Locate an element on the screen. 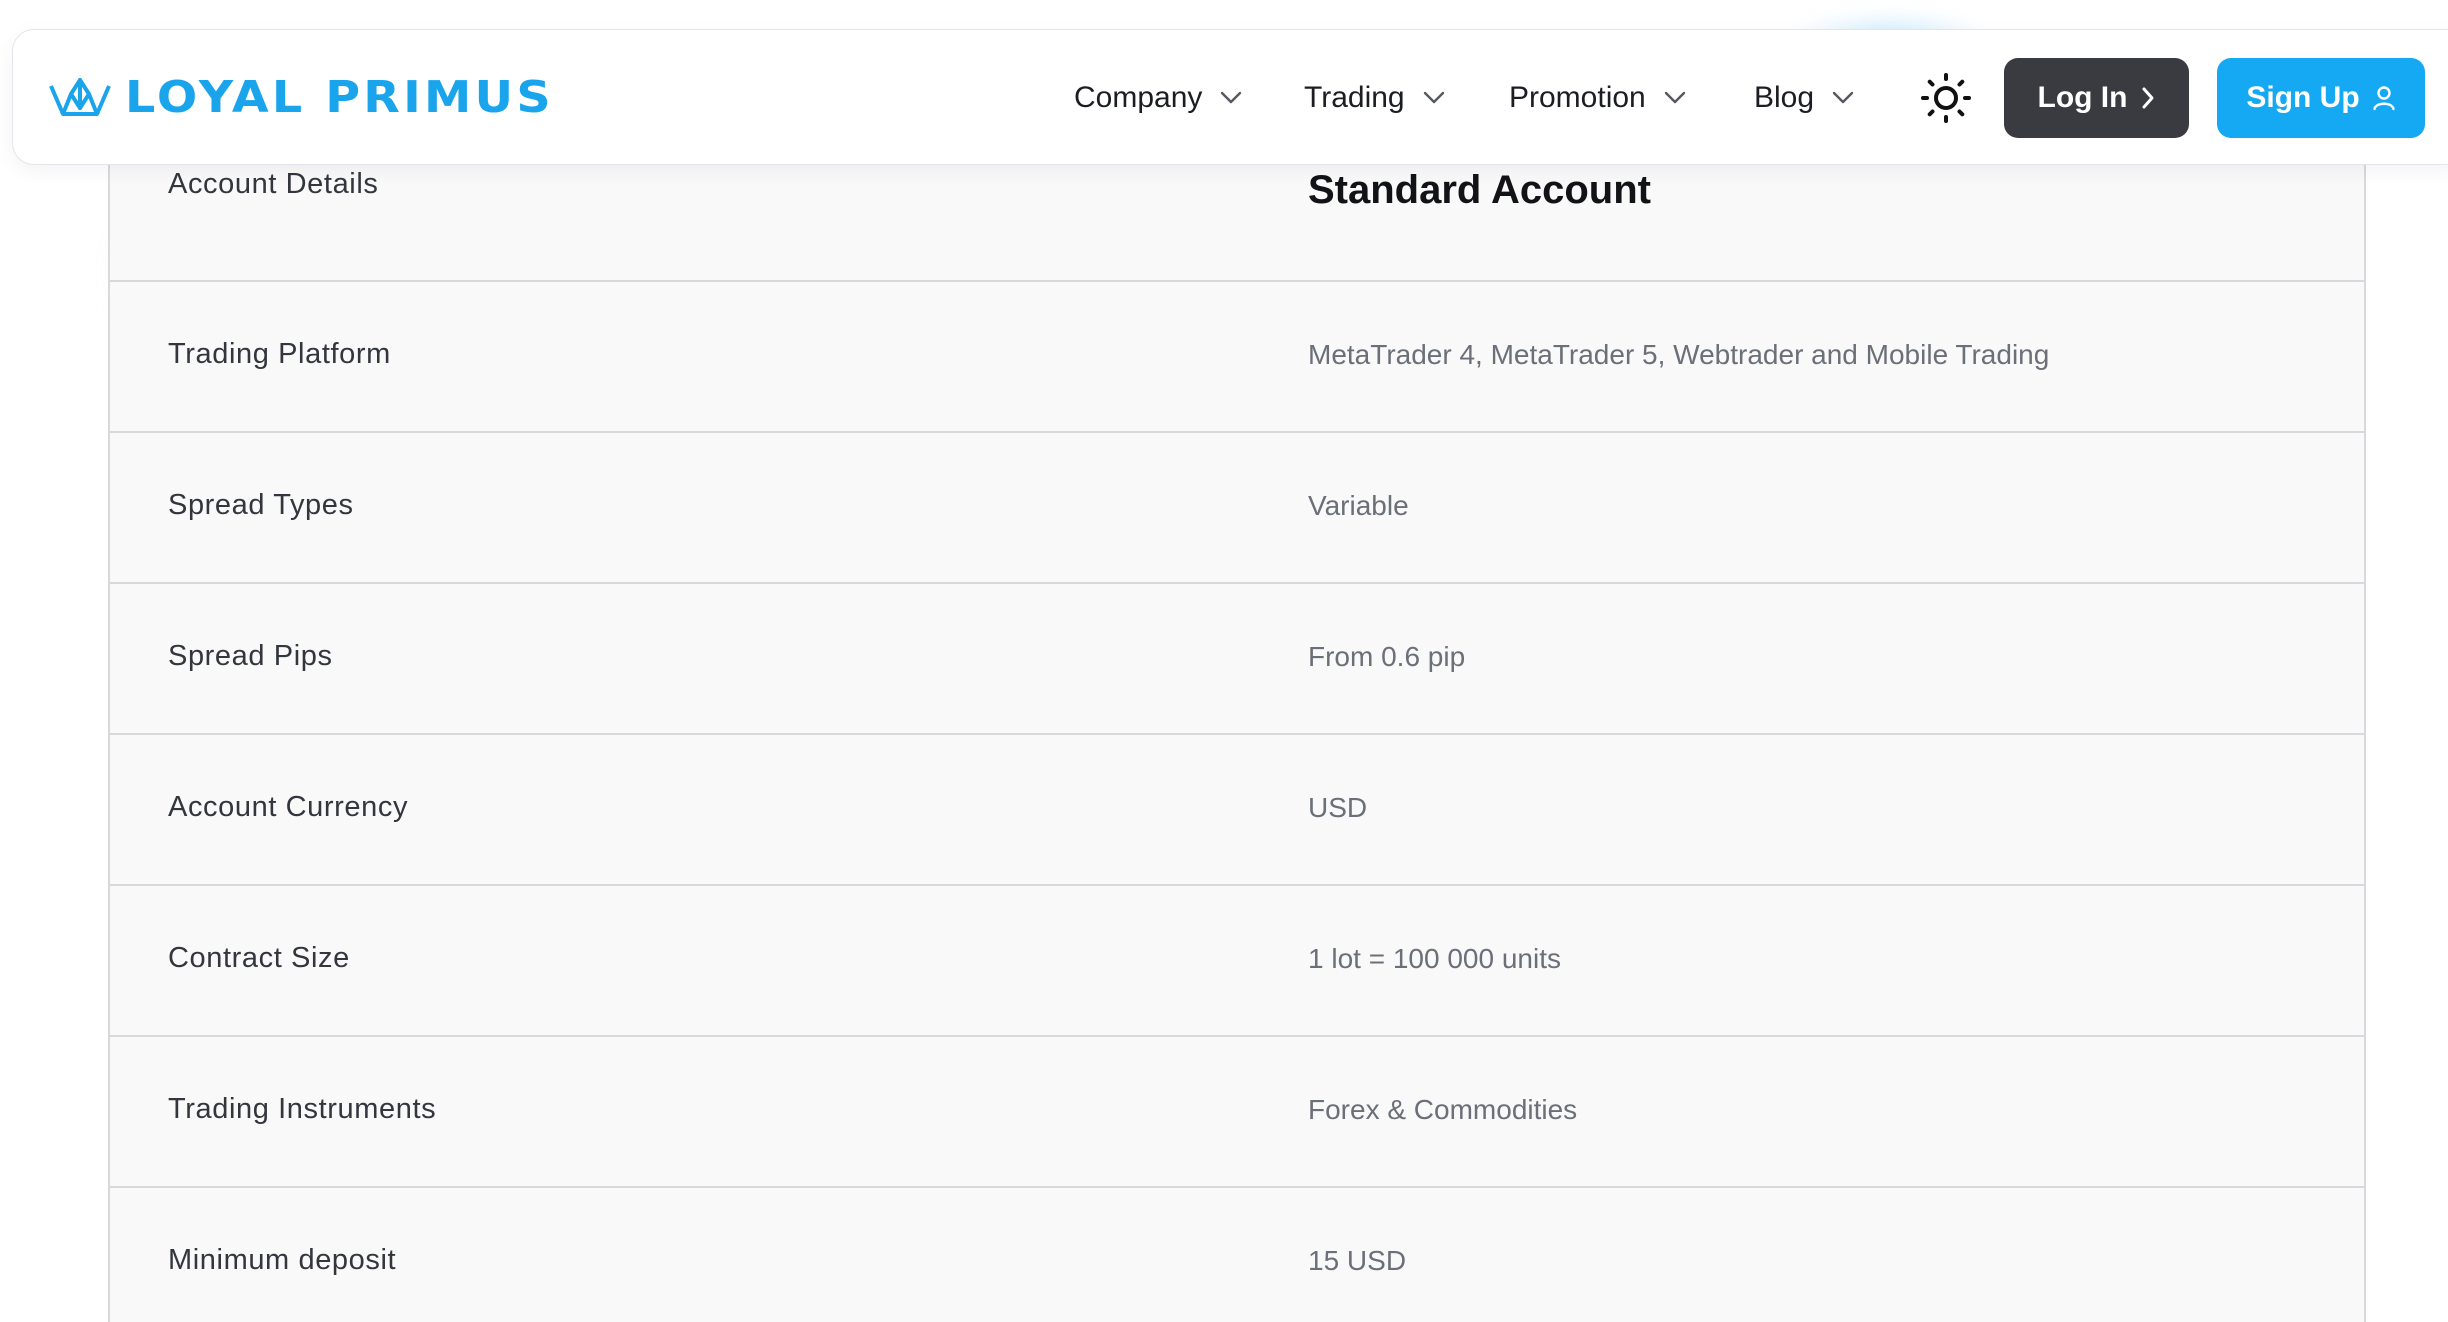 This screenshot has height=1322, width=2448. login-button: Log In is located at coordinates (2096, 98).